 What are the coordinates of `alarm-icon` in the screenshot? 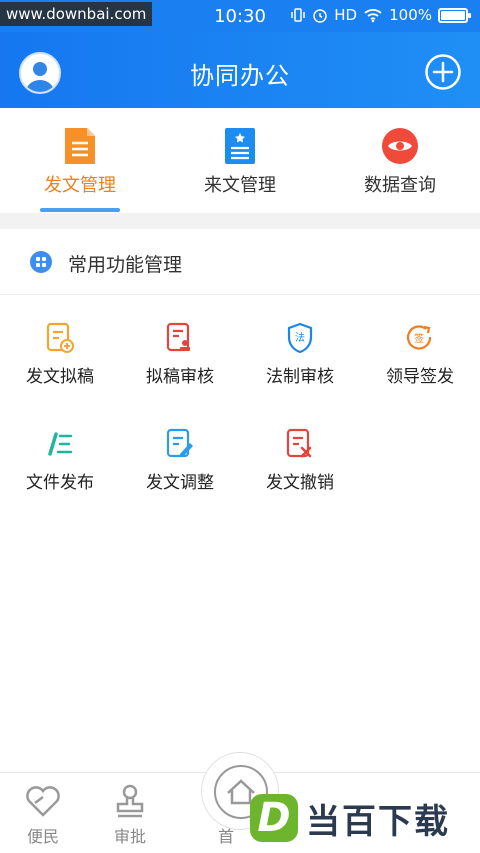 It's located at (320, 16).